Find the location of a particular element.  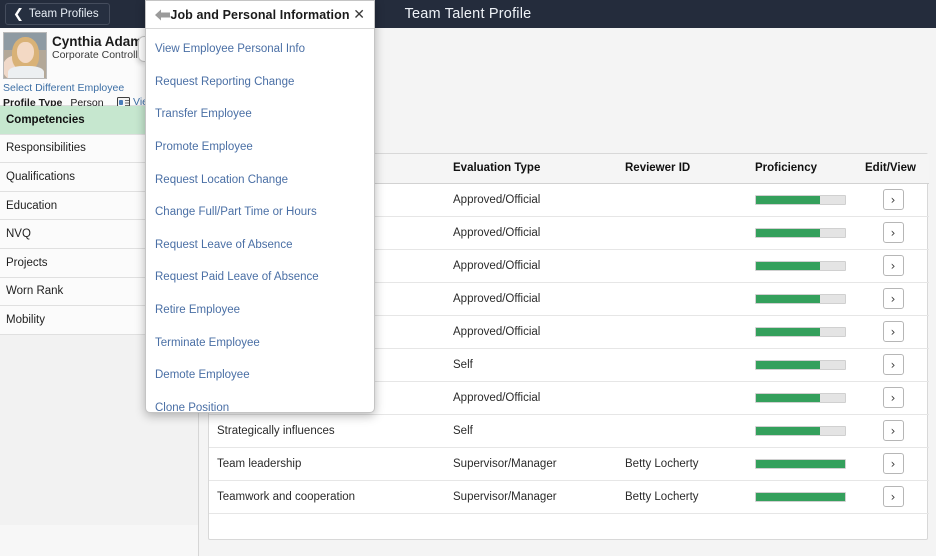

popup-menu-item: Change Full/Part Time or Hours is located at coordinates (260, 212).